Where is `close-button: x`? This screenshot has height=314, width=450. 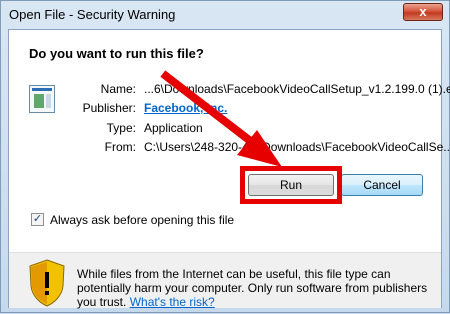
close-button: x is located at coordinates (423, 12).